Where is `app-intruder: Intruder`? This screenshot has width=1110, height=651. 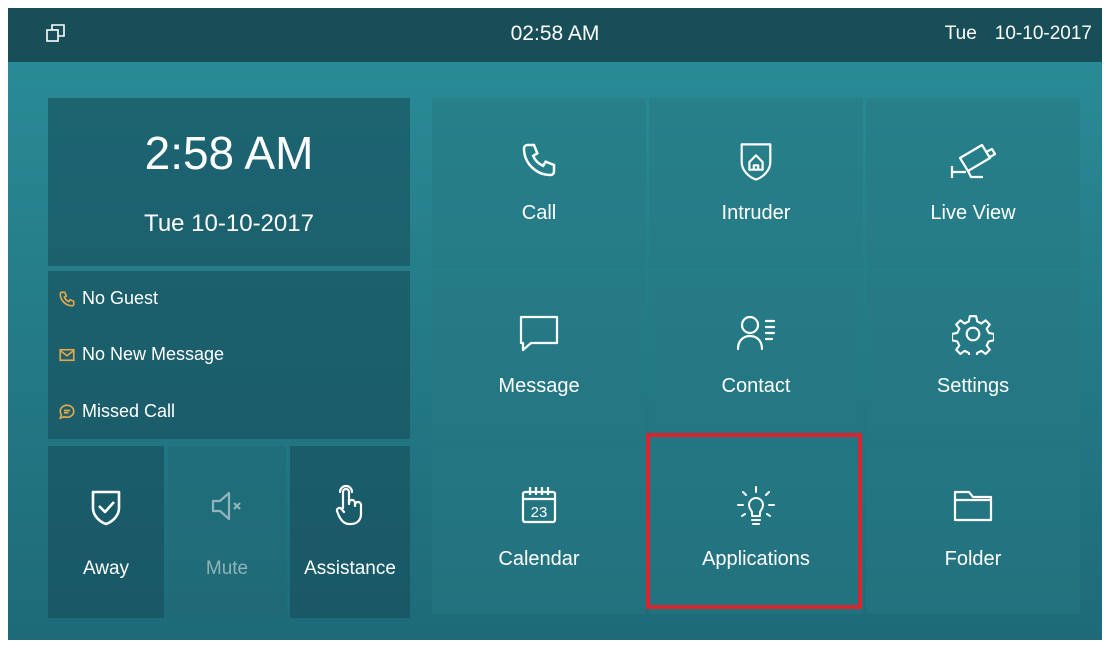 app-intruder: Intruder is located at coordinates (756, 183).